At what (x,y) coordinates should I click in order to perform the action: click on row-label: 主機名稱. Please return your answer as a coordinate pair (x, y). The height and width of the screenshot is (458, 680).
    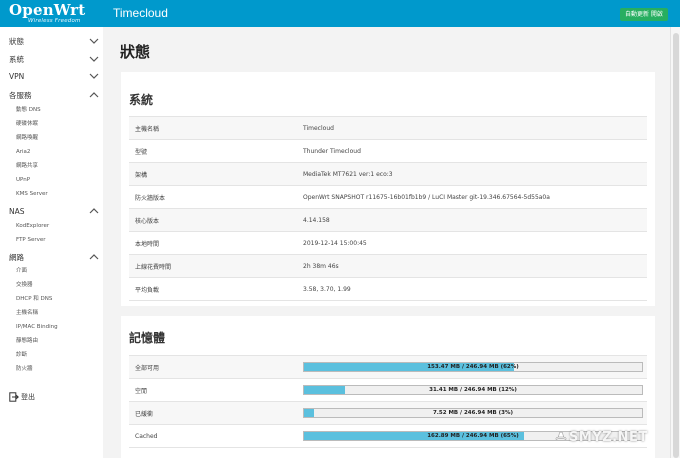
    Looking at the image, I should click on (147, 129).